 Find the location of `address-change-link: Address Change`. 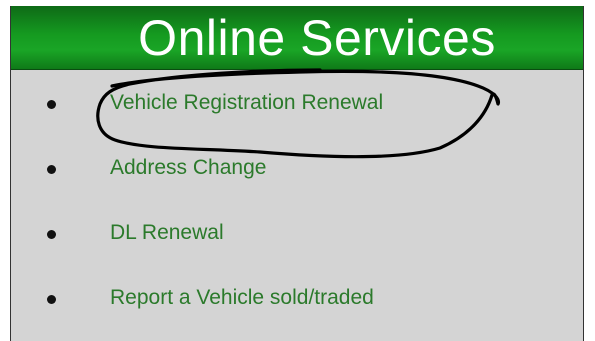

address-change-link: Address Change is located at coordinates (188, 168).